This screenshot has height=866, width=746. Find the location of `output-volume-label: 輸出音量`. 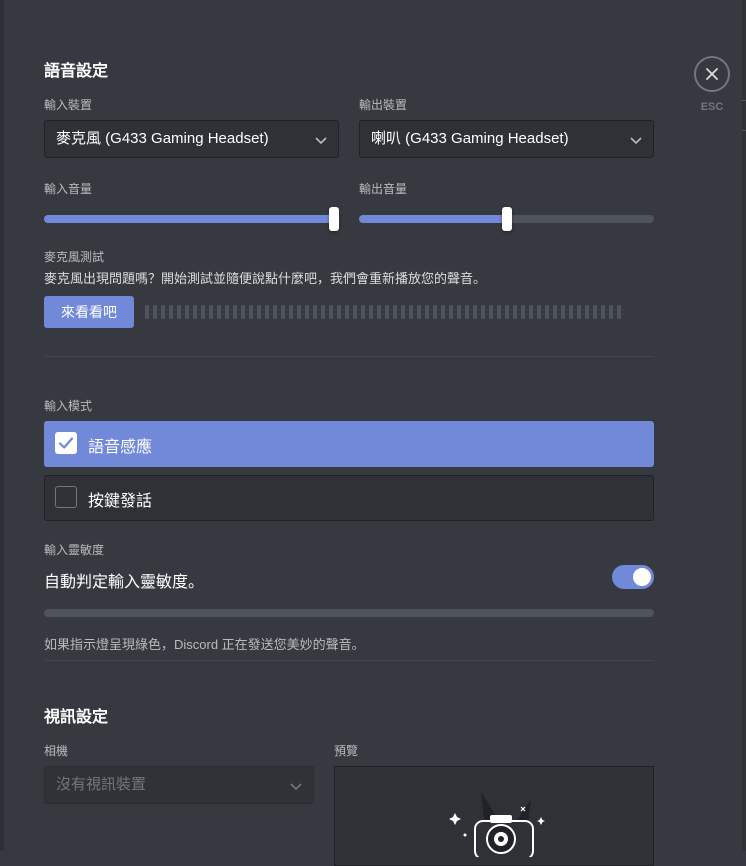

output-volume-label: 輸出音量 is located at coordinates (383, 189).